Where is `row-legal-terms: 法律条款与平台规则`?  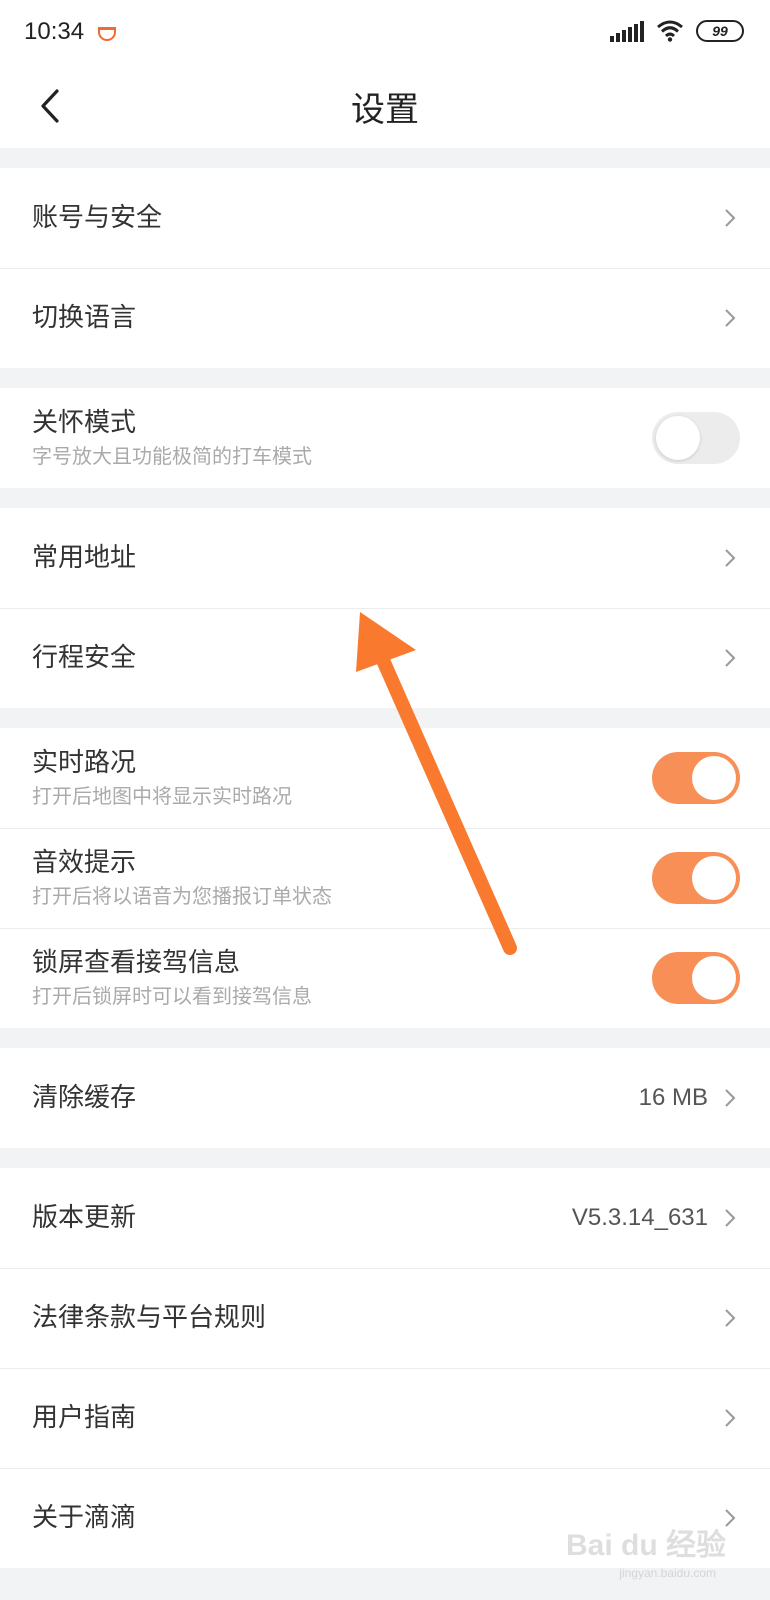 row-legal-terms: 法律条款与平台规则 is located at coordinates (385, 1318).